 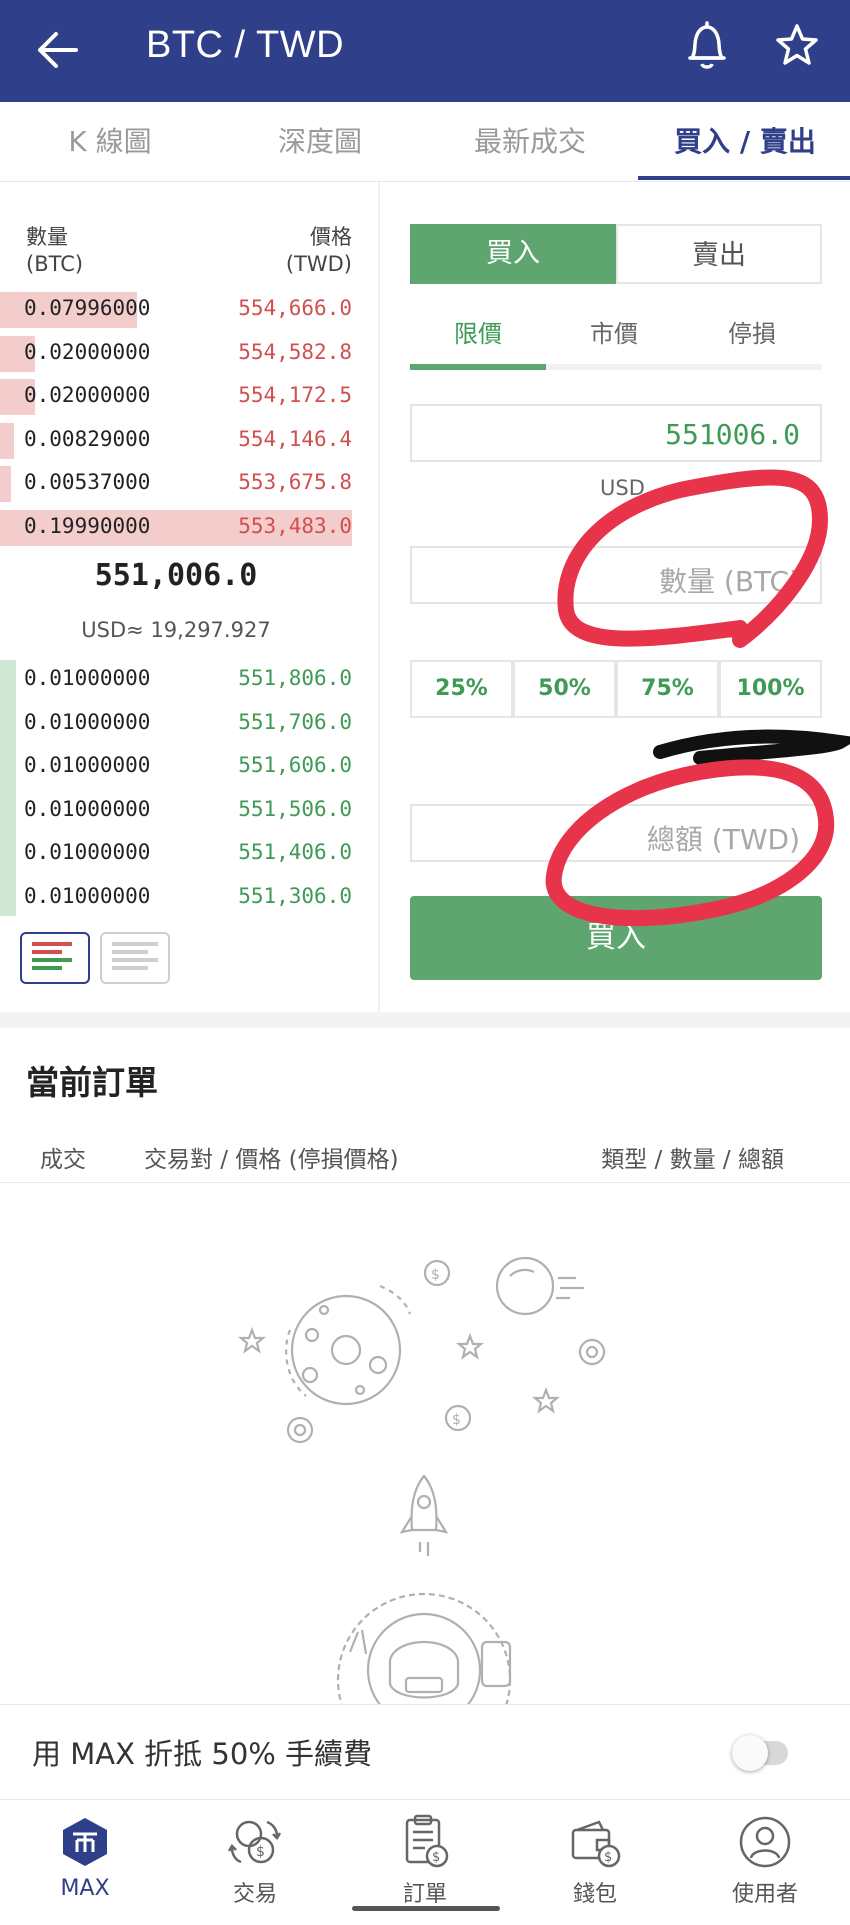 I want to click on view-single-side-button, so click(x=135, y=958).